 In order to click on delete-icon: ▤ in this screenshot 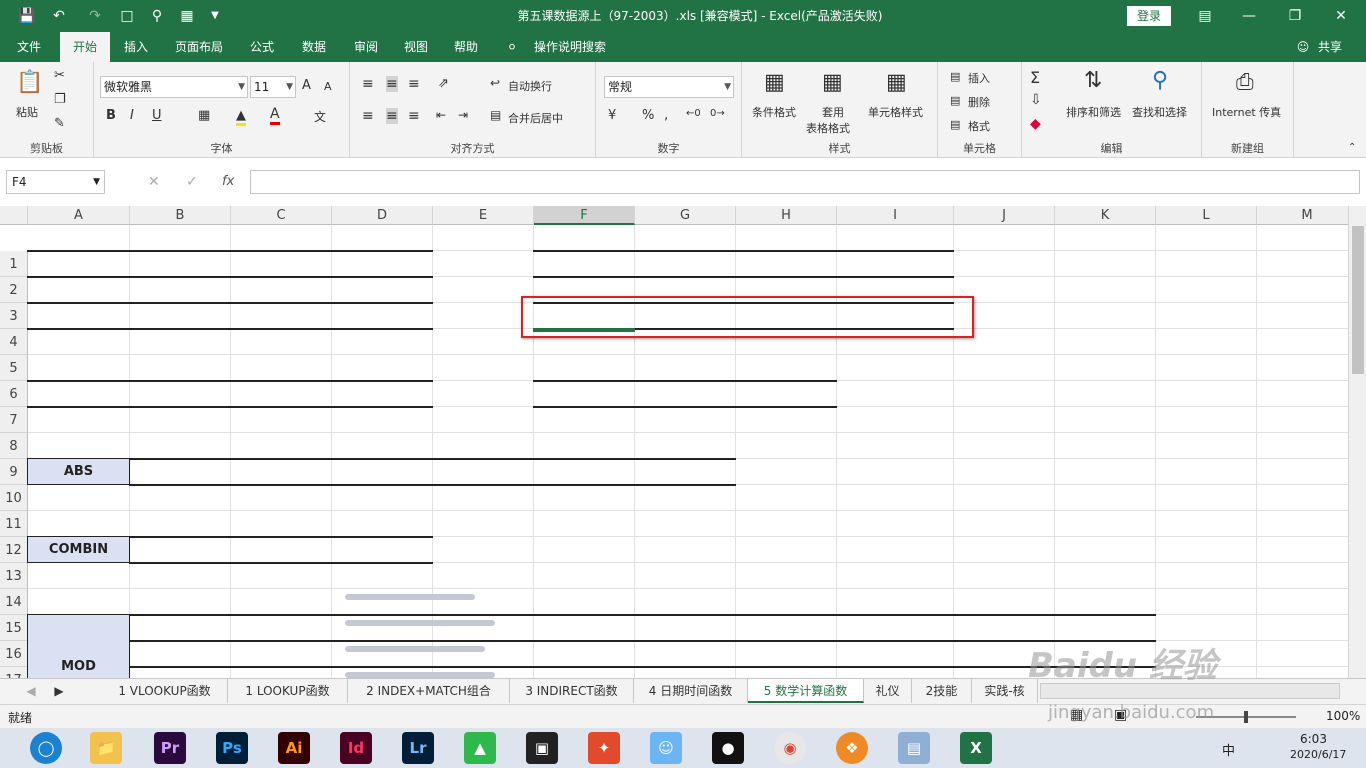, I will do `click(955, 100)`.